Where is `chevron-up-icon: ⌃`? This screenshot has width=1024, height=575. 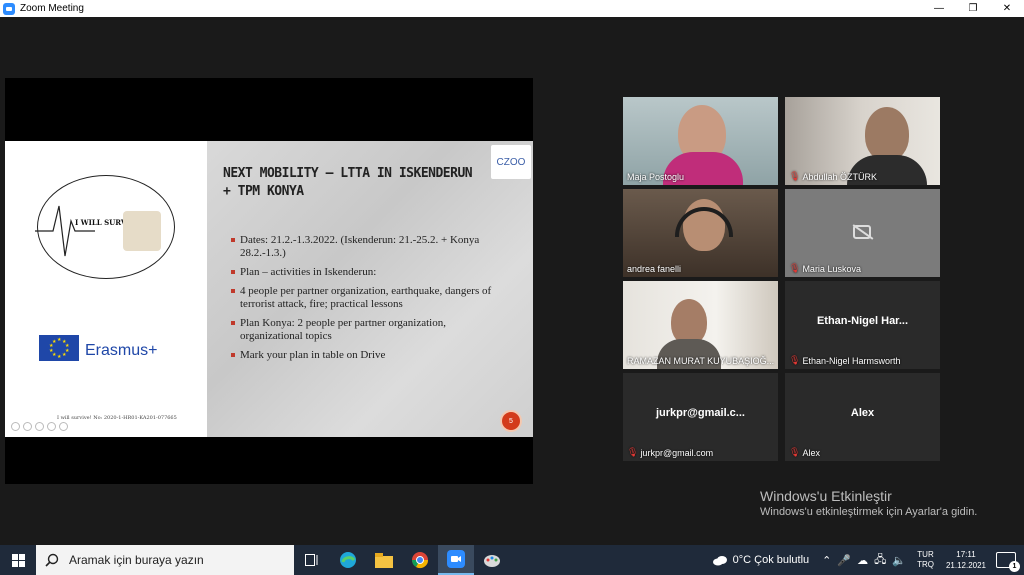
chevron-up-icon: ⌃ is located at coordinates (826, 560).